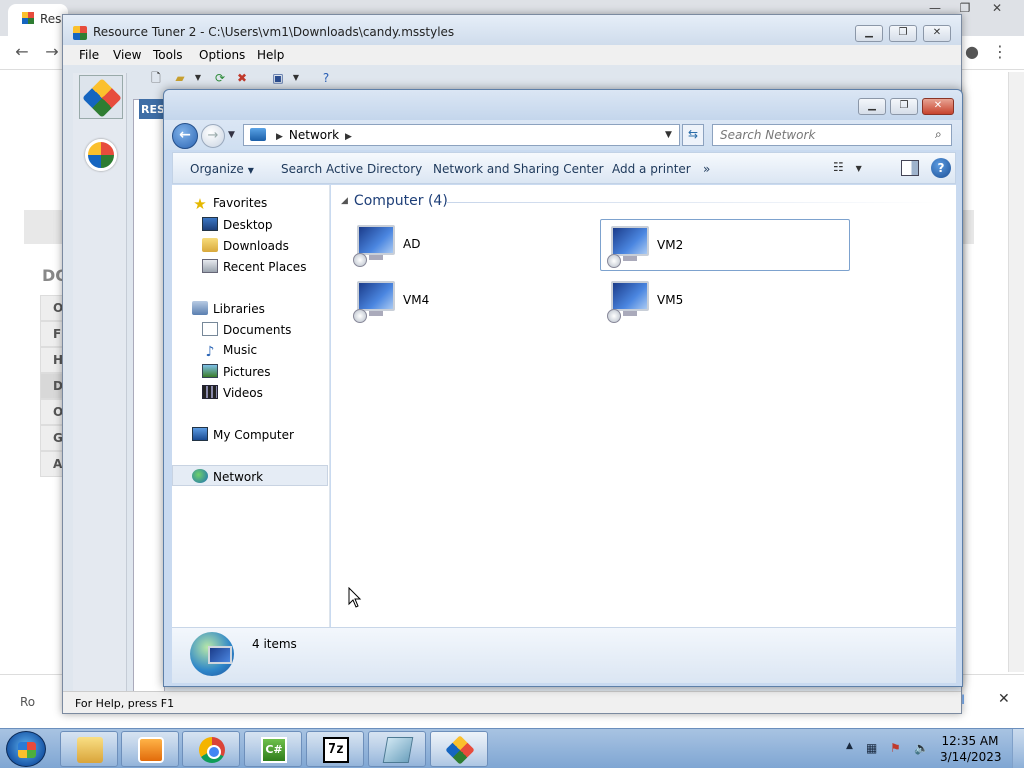  I want to click on group-header: ◢ Computer (4), so click(394, 201).